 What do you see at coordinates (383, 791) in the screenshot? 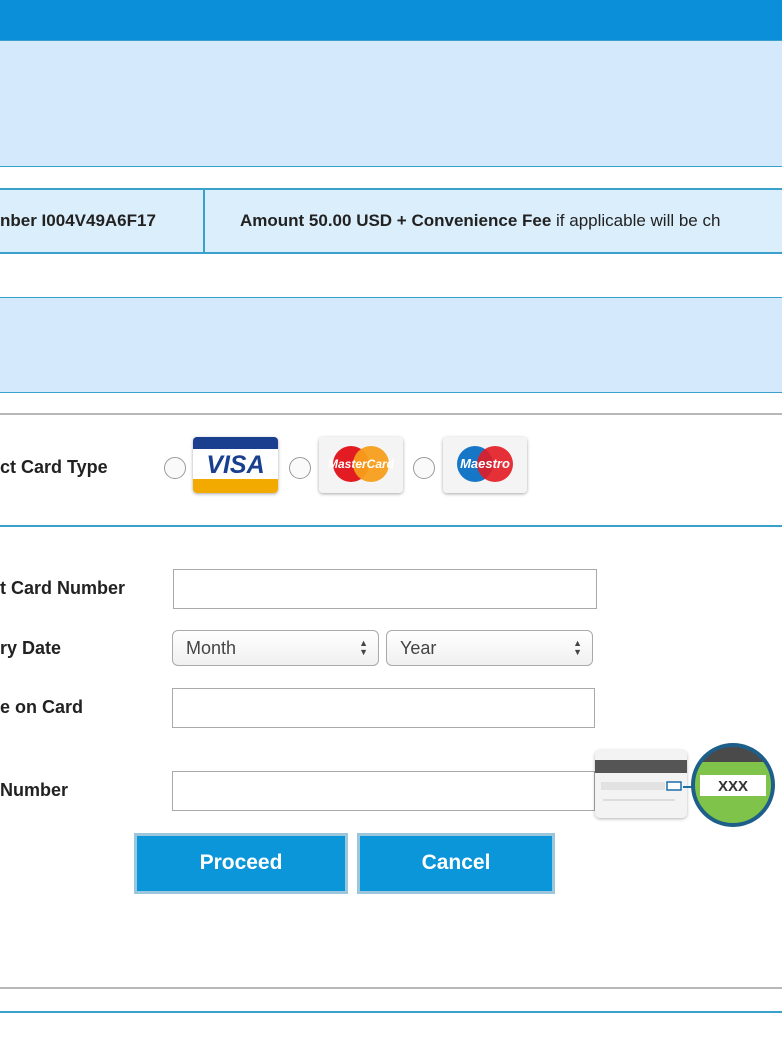
I see `cvv-input` at bounding box center [383, 791].